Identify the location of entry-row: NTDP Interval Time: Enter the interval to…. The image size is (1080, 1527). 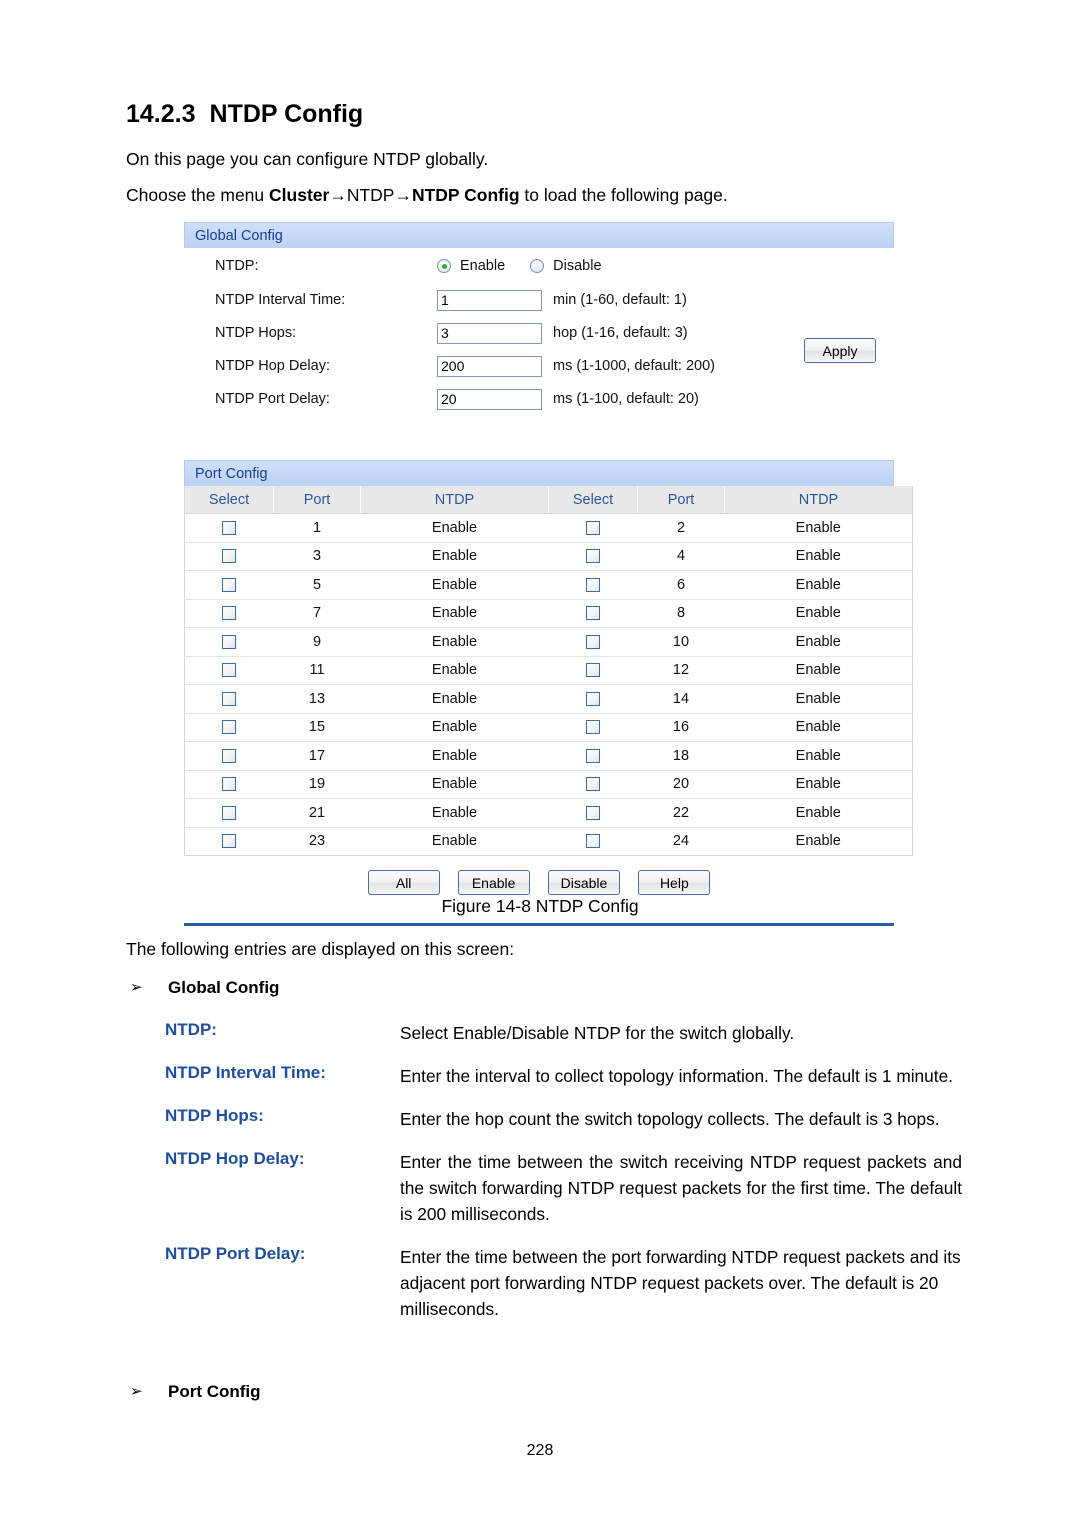
(565, 1076).